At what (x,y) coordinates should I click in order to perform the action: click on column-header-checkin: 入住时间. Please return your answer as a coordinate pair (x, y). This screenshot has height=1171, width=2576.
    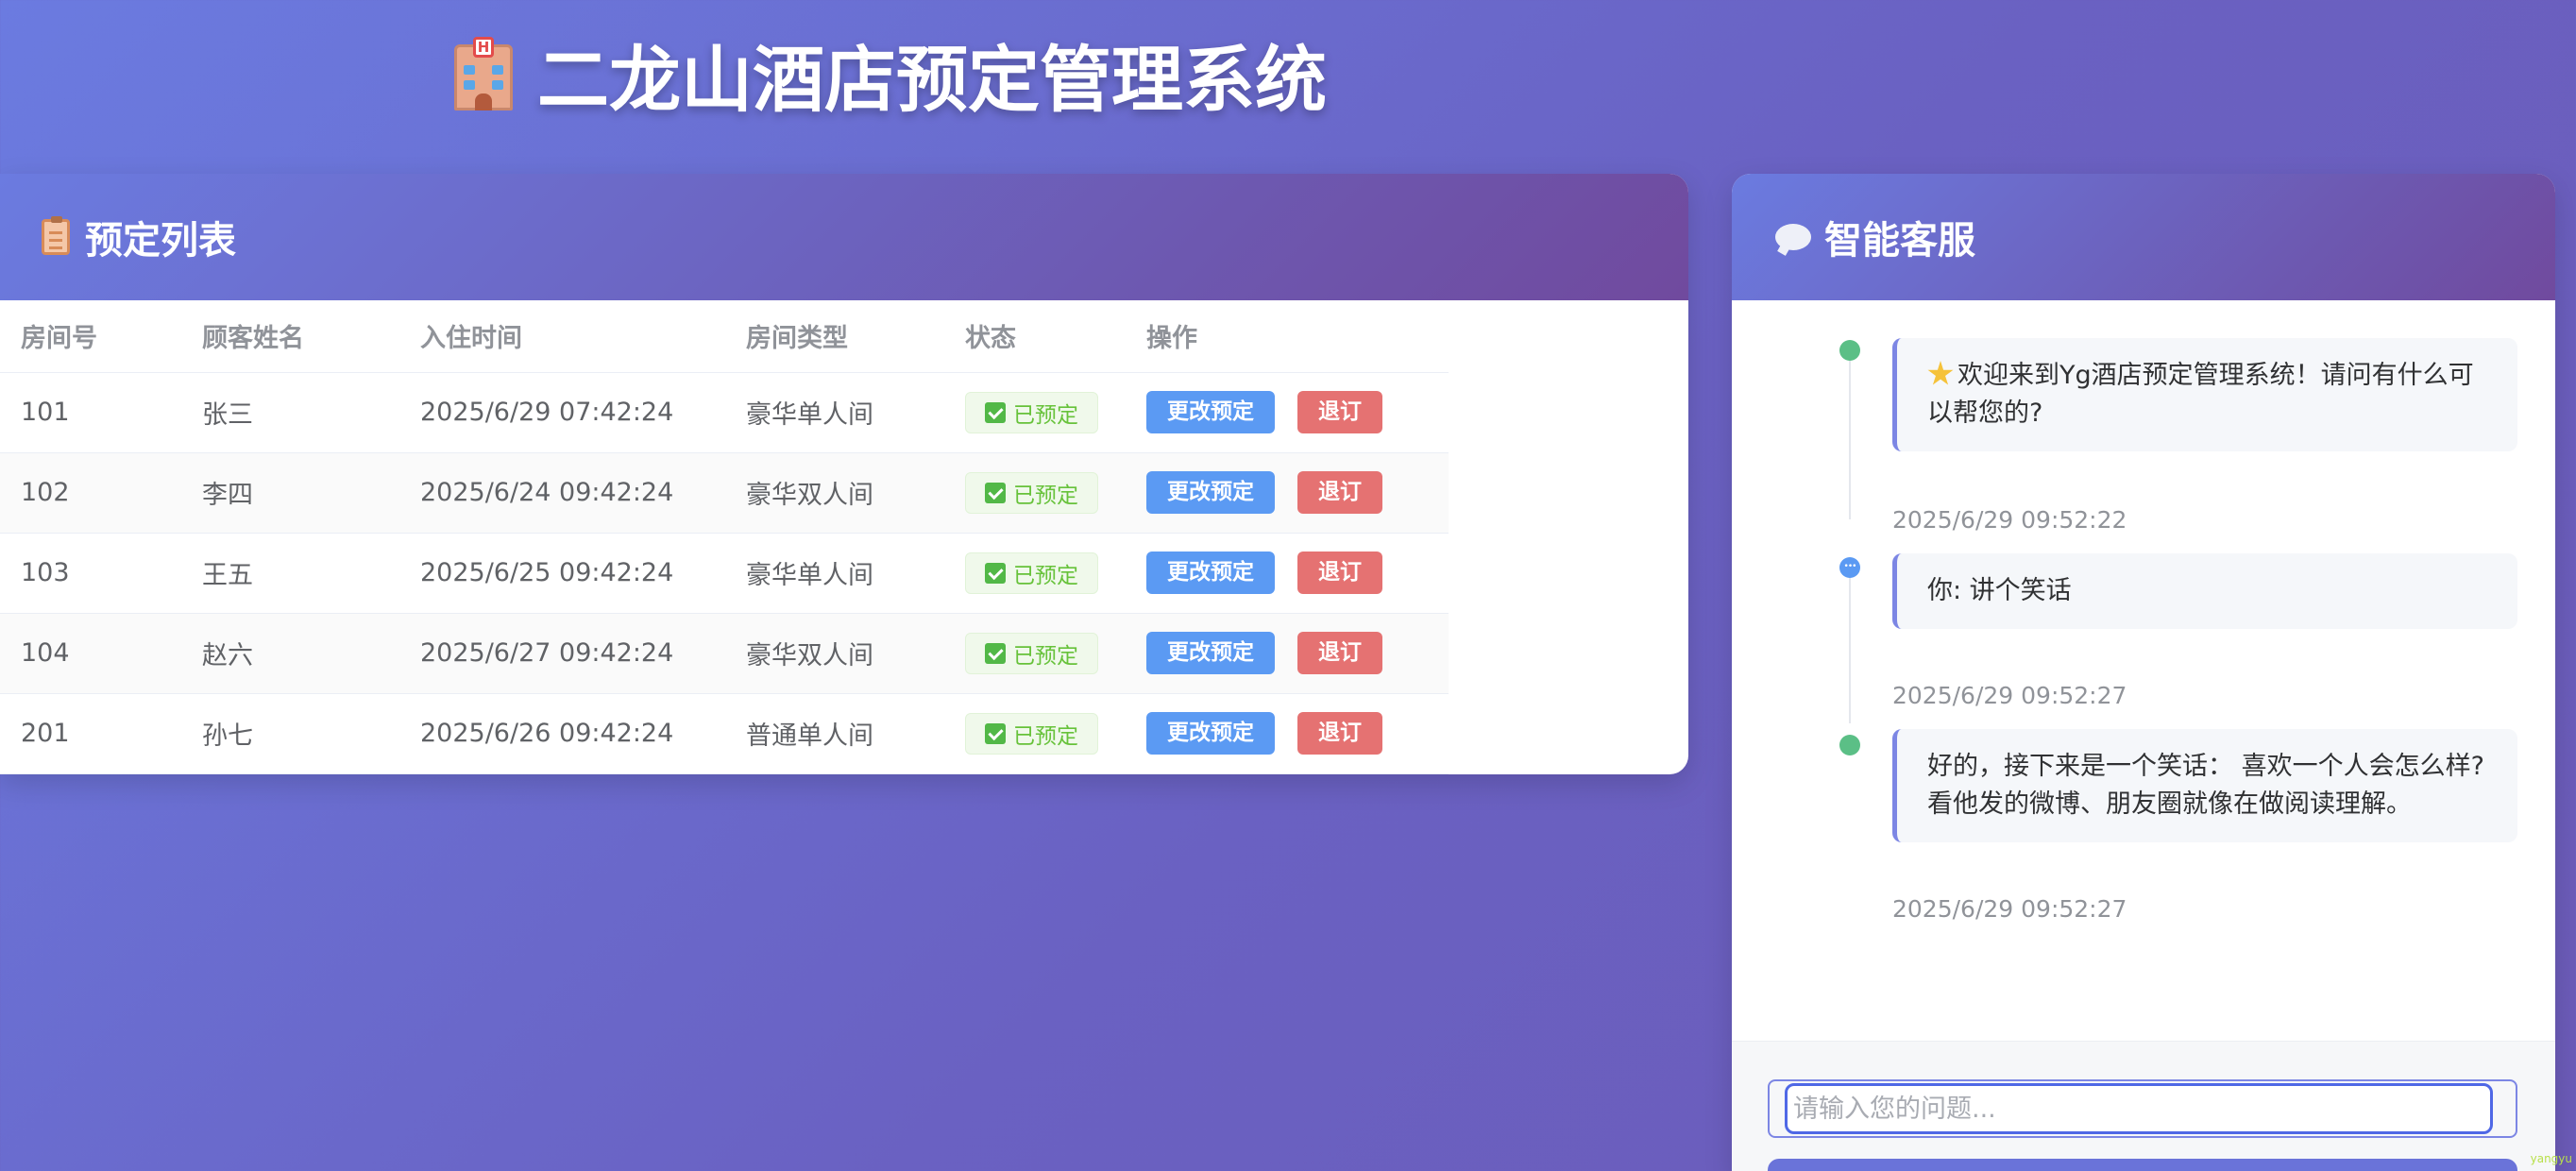
    Looking at the image, I should click on (562, 337).